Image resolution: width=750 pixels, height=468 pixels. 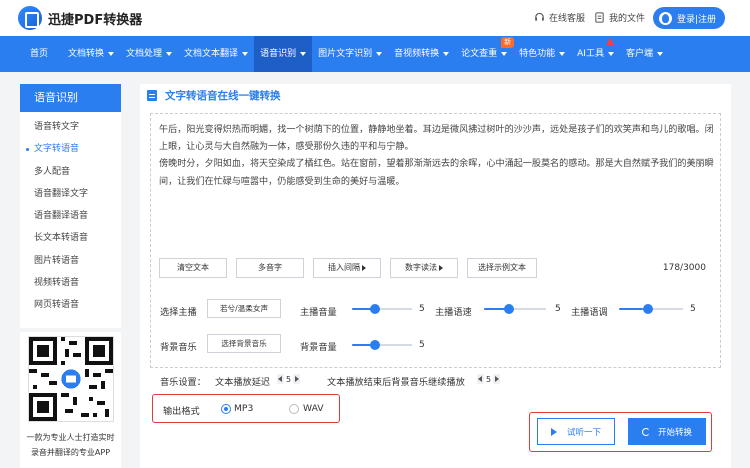 I want to click on qr-code-graphic, so click(x=71, y=379).